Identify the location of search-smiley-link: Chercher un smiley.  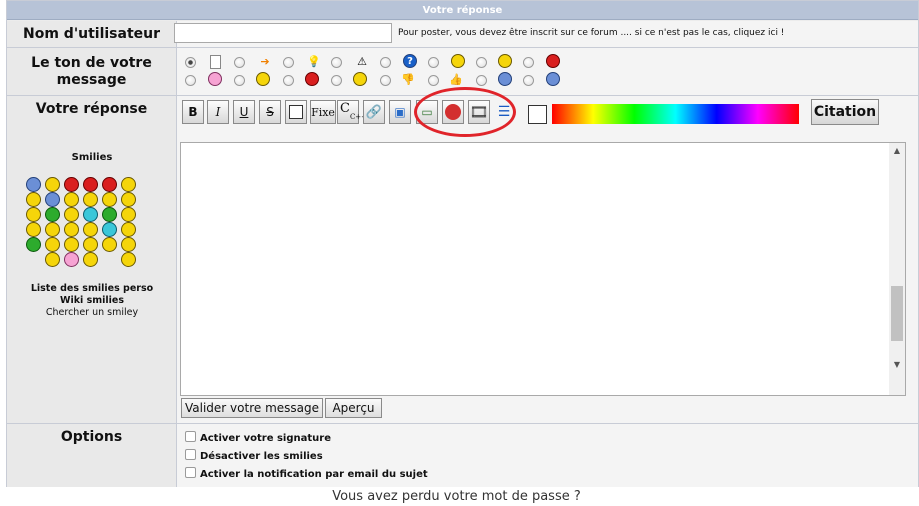
(92, 312).